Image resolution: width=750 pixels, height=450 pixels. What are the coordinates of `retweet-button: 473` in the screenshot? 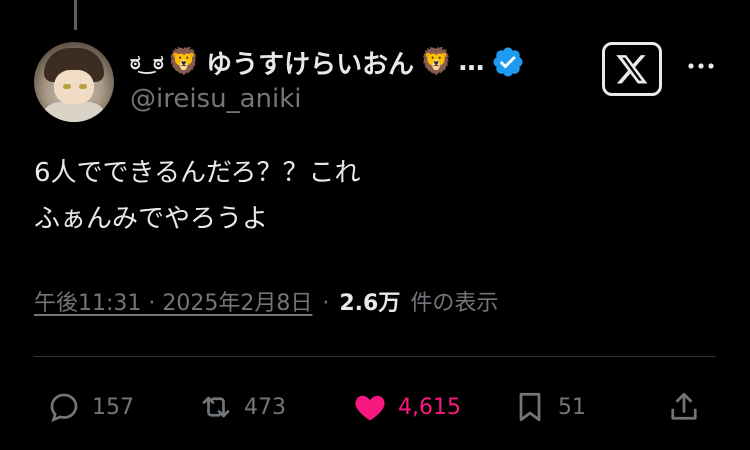 It's located at (242, 407).